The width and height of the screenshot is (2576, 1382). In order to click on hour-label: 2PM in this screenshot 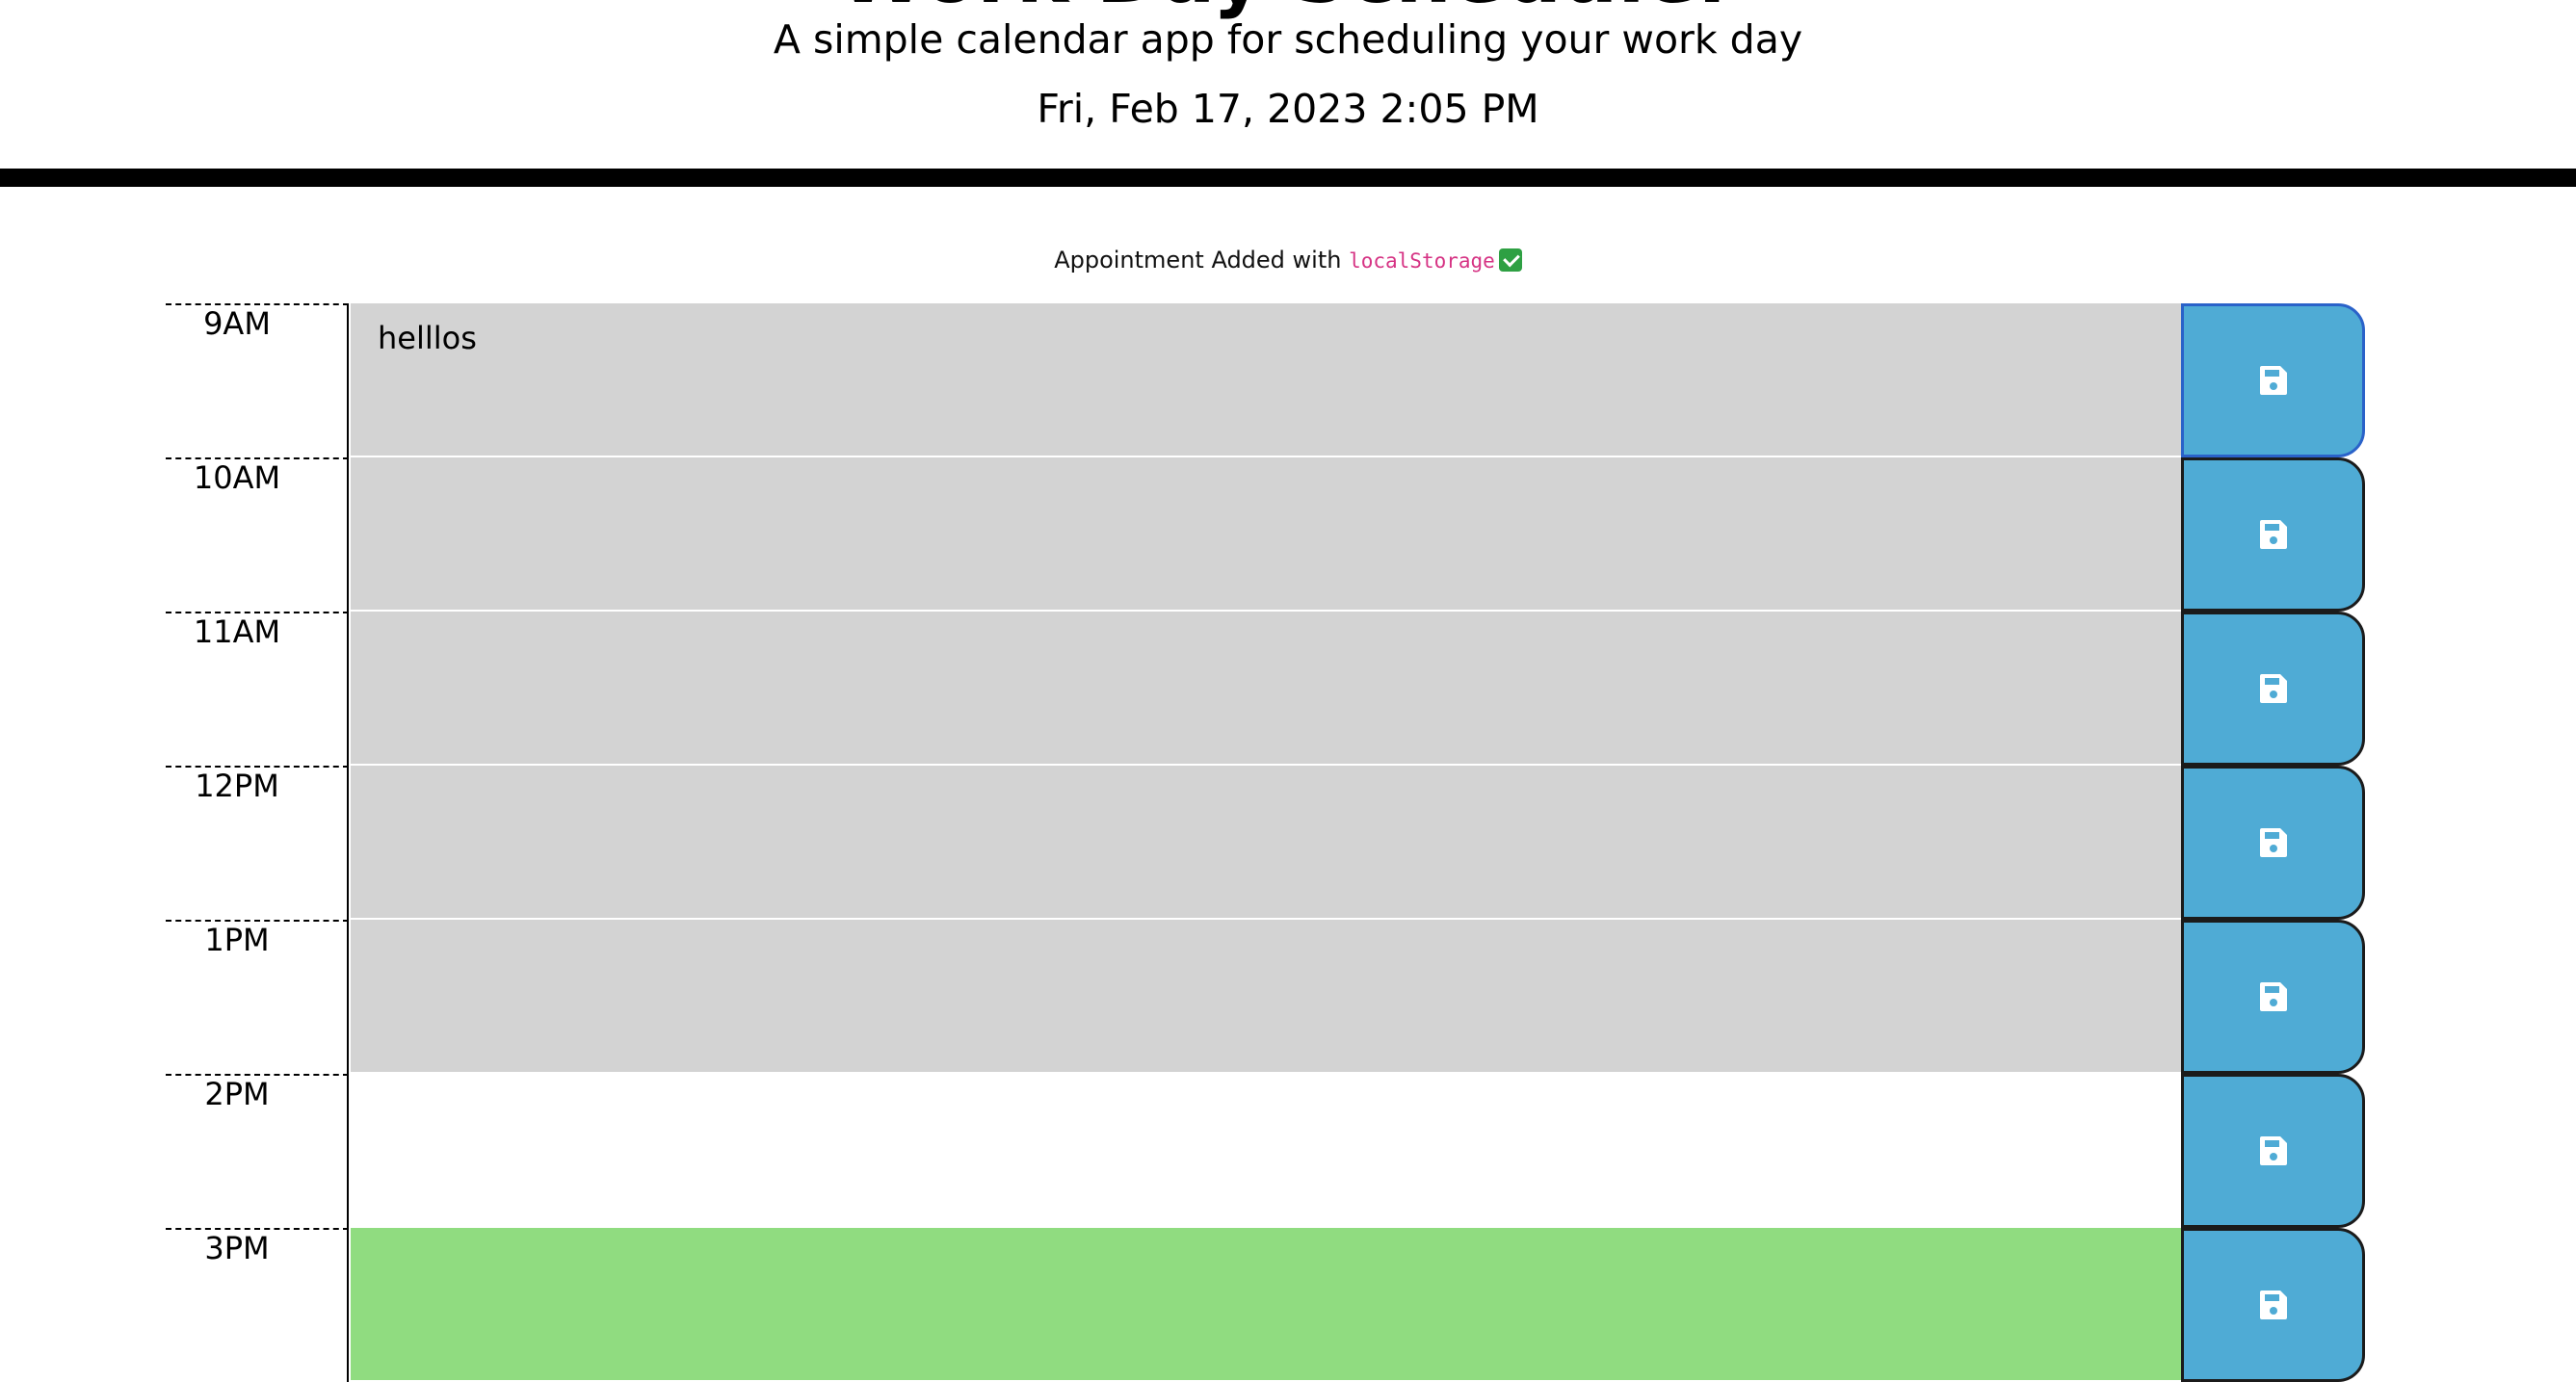, I will do `click(257, 1151)`.